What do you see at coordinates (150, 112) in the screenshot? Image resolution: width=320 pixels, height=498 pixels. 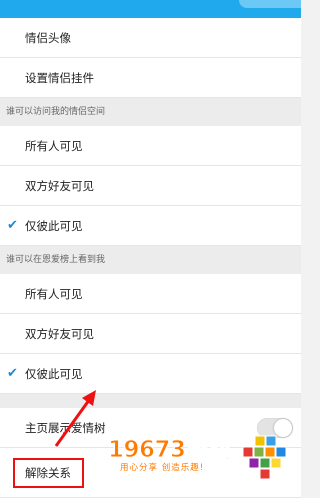 I see `section-header-space-access: 谁可以访问我的情侣空间` at bounding box center [150, 112].